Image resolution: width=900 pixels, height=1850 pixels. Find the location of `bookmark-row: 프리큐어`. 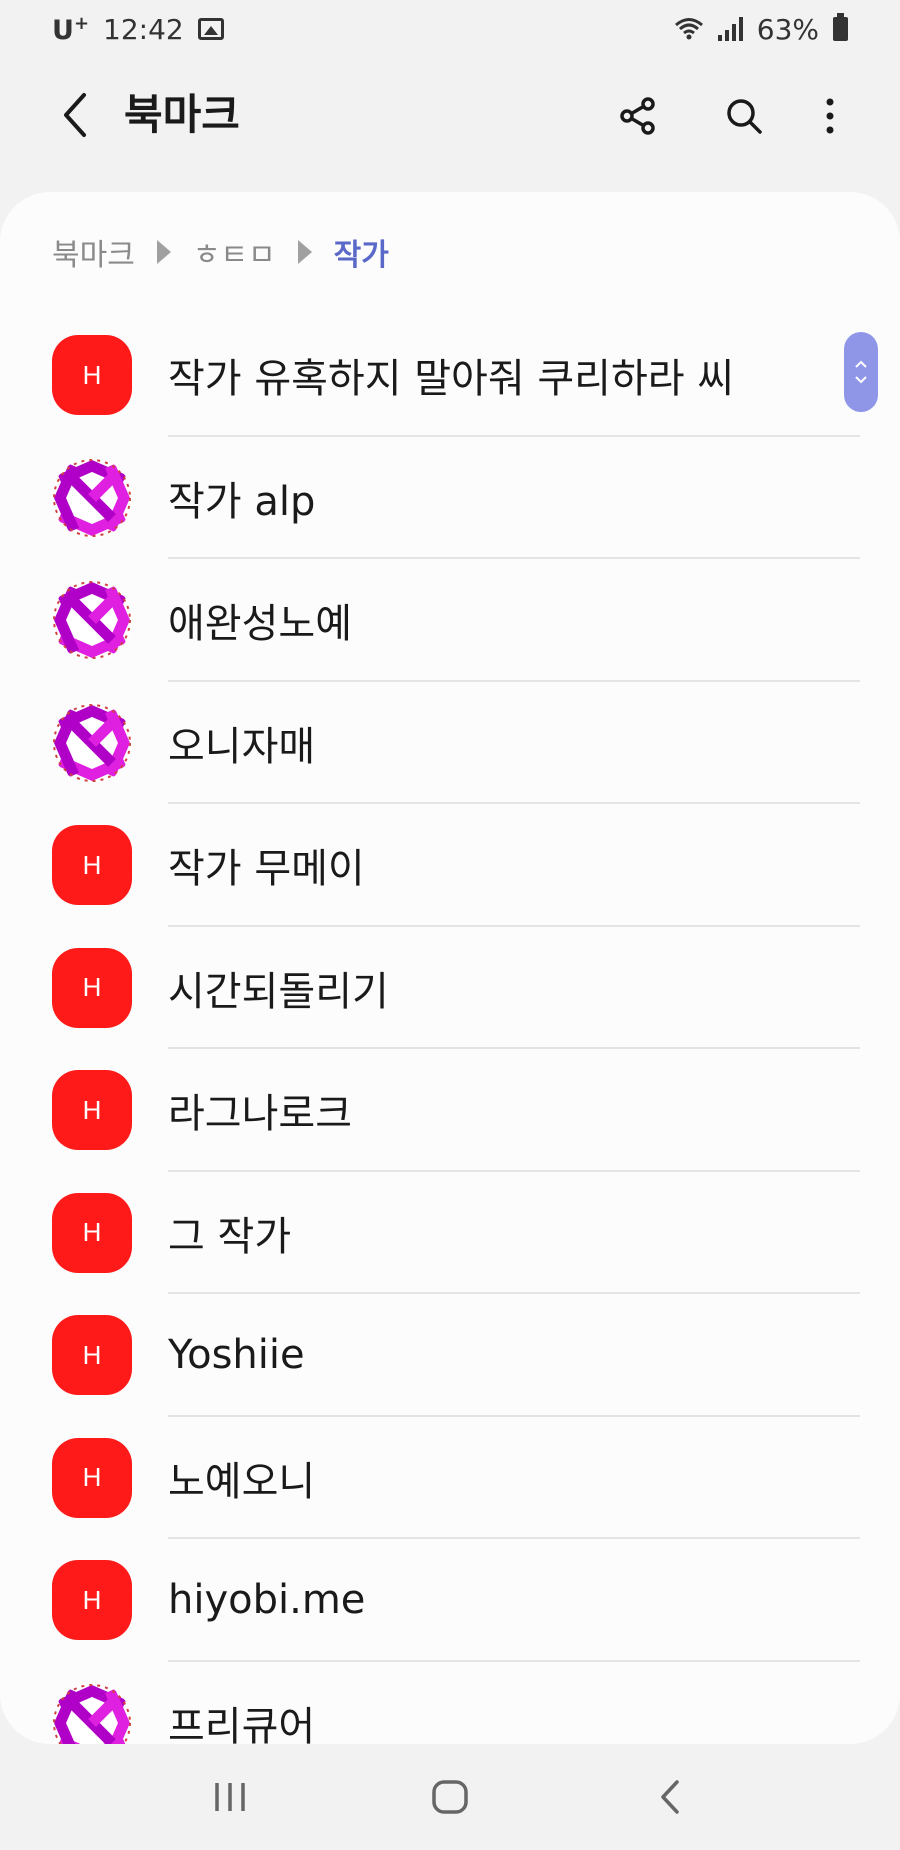

bookmark-row: 프리큐어 is located at coordinates (450, 1703).